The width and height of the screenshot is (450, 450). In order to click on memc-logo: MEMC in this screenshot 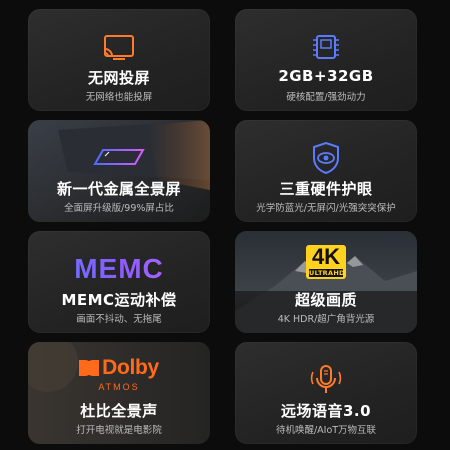, I will do `click(119, 269)`.